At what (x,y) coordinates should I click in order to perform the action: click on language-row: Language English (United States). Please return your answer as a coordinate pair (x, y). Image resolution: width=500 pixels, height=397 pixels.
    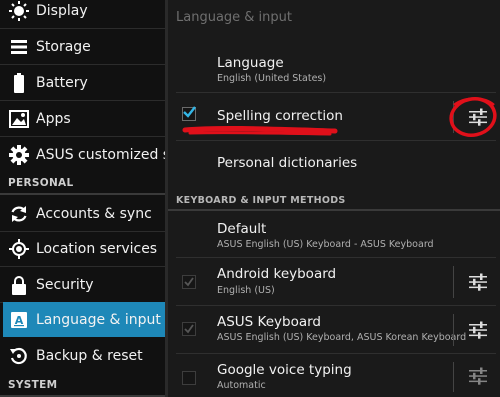
    Looking at the image, I should click on (334, 68).